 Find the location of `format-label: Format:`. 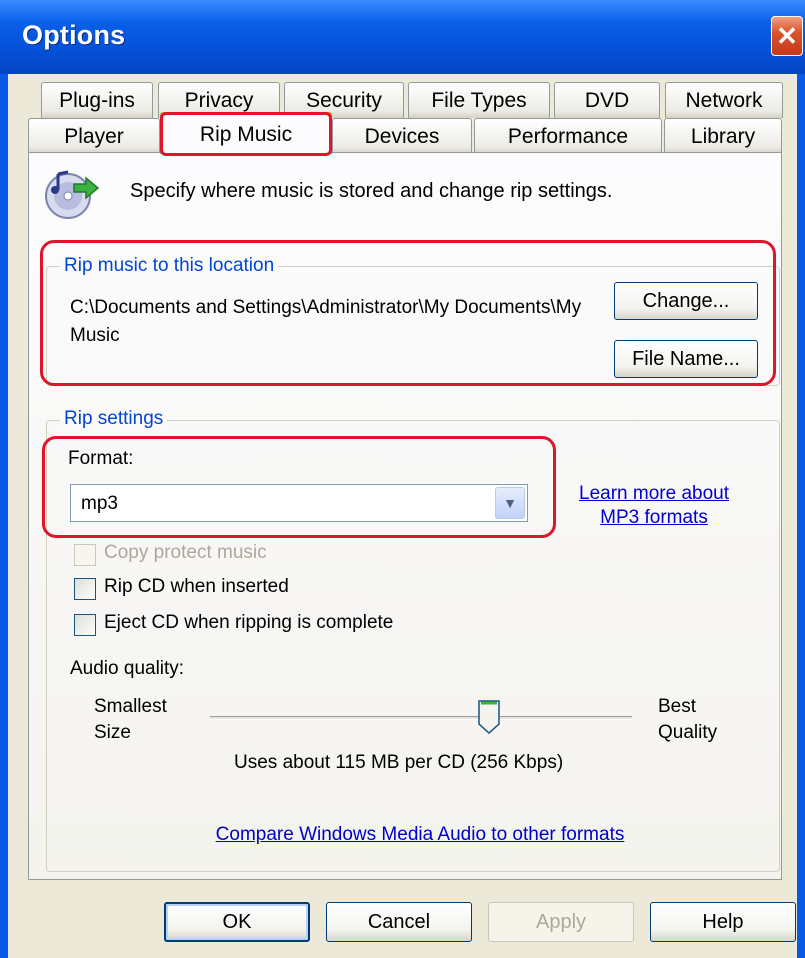

format-label: Format: is located at coordinates (101, 458).